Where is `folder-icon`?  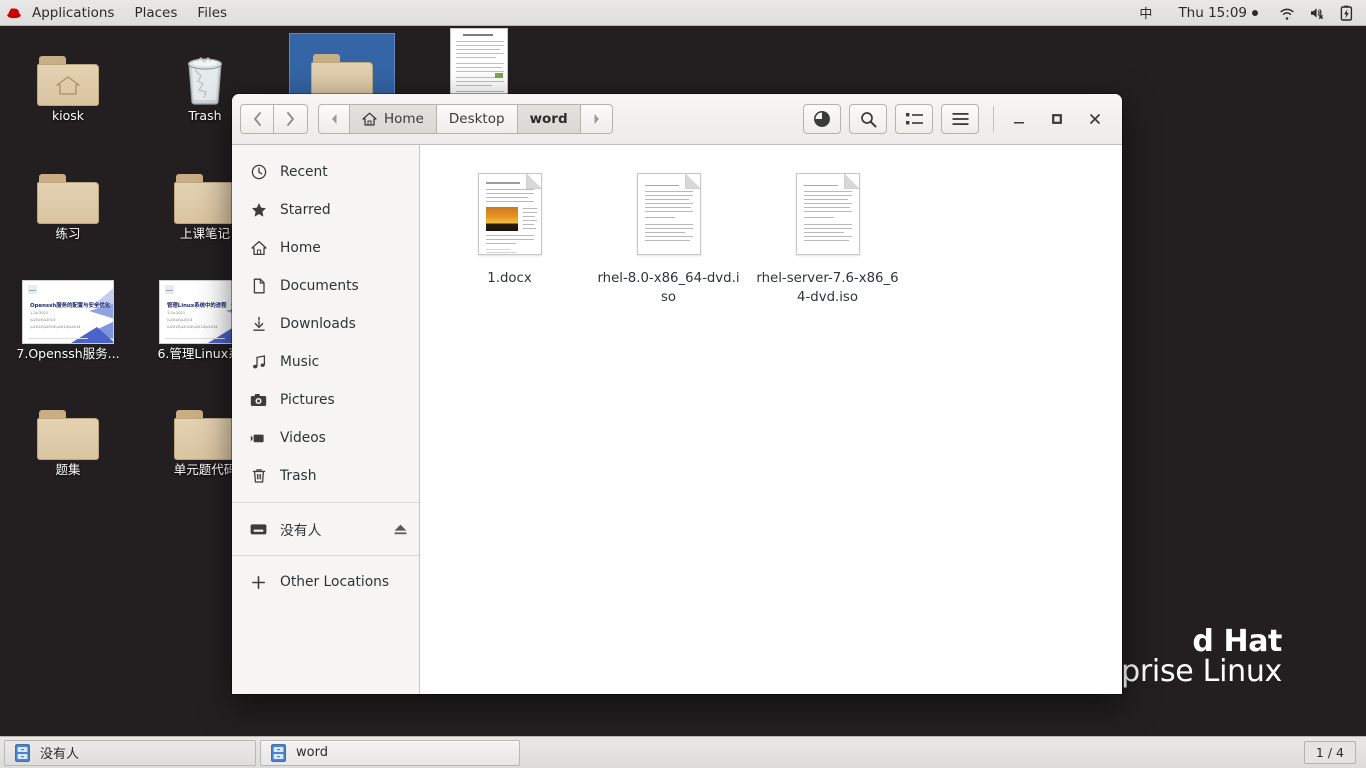
folder-icon is located at coordinates (68, 427).